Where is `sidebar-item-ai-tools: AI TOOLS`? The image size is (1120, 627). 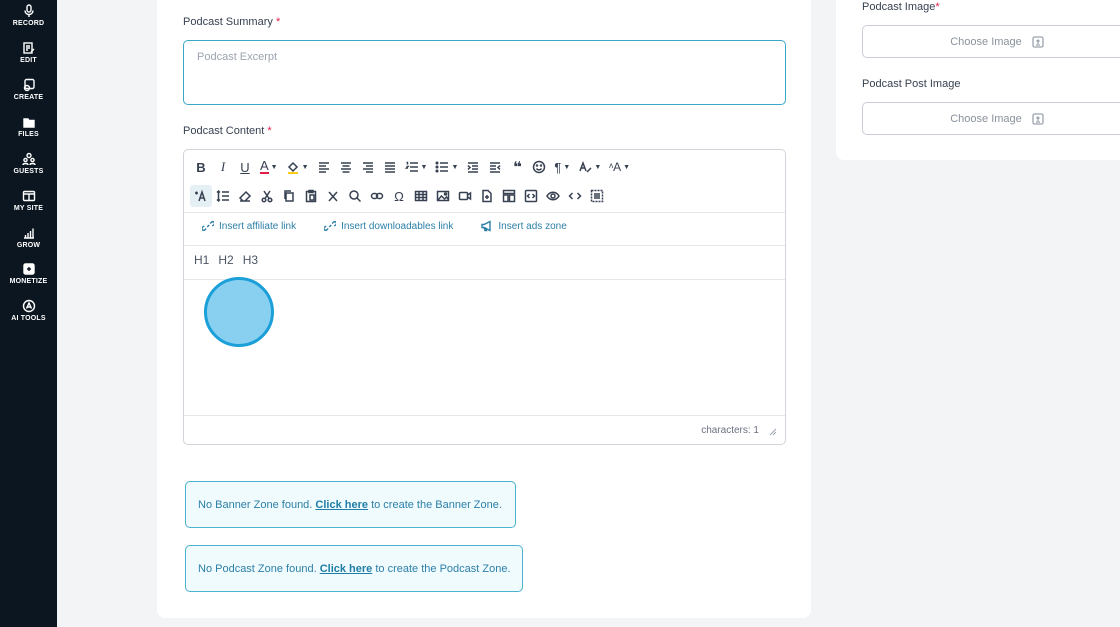
sidebar-item-ai-tools: AI TOOLS is located at coordinates (28, 316).